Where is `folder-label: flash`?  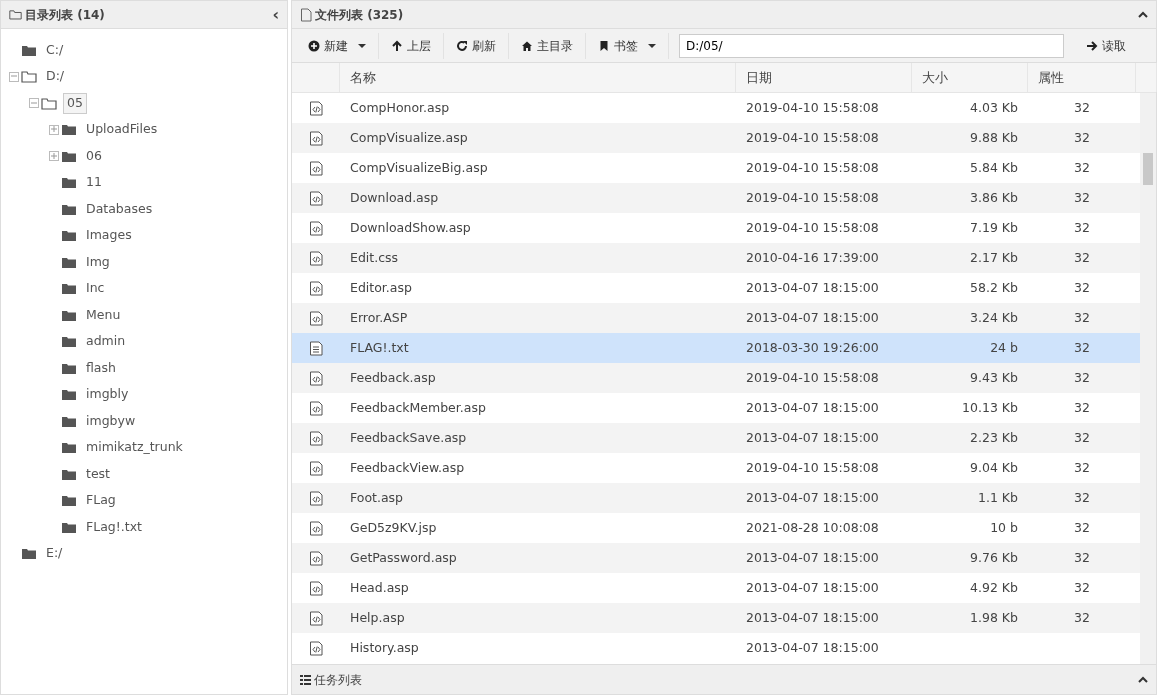 folder-label: flash is located at coordinates (101, 368).